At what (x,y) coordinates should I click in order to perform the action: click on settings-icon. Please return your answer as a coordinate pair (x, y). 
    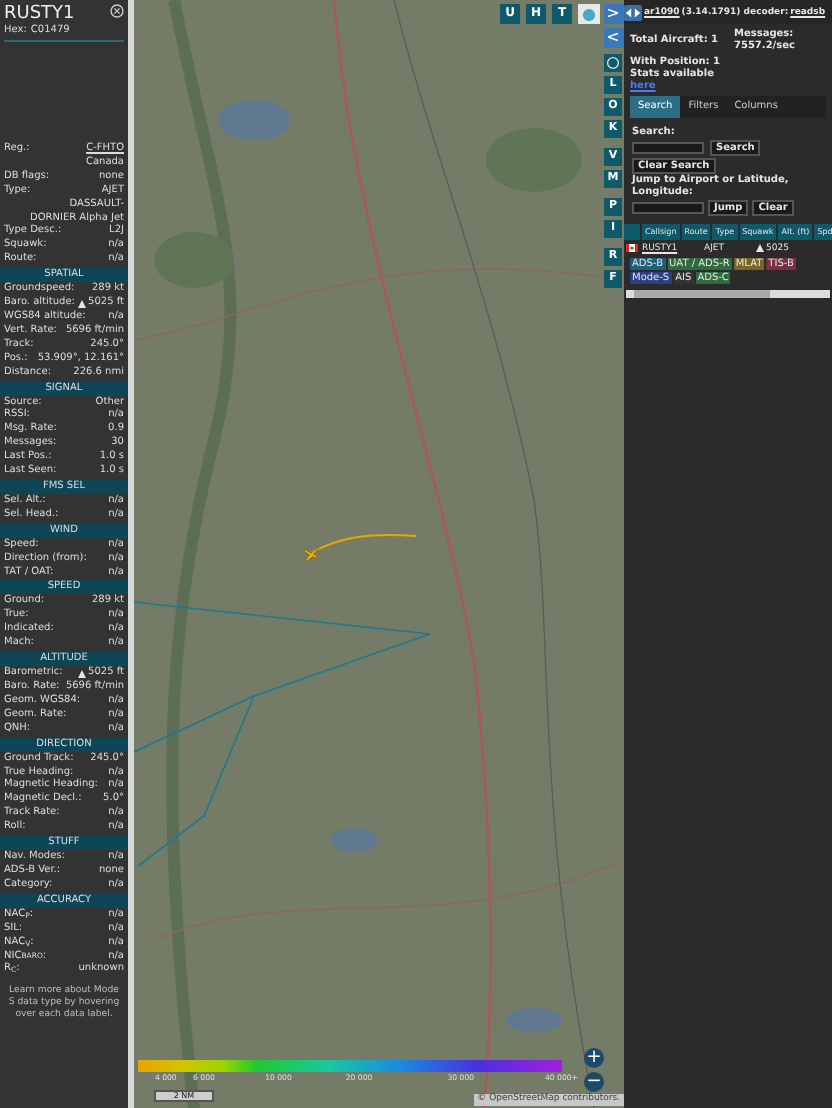
    Looking at the image, I should click on (613, 63).